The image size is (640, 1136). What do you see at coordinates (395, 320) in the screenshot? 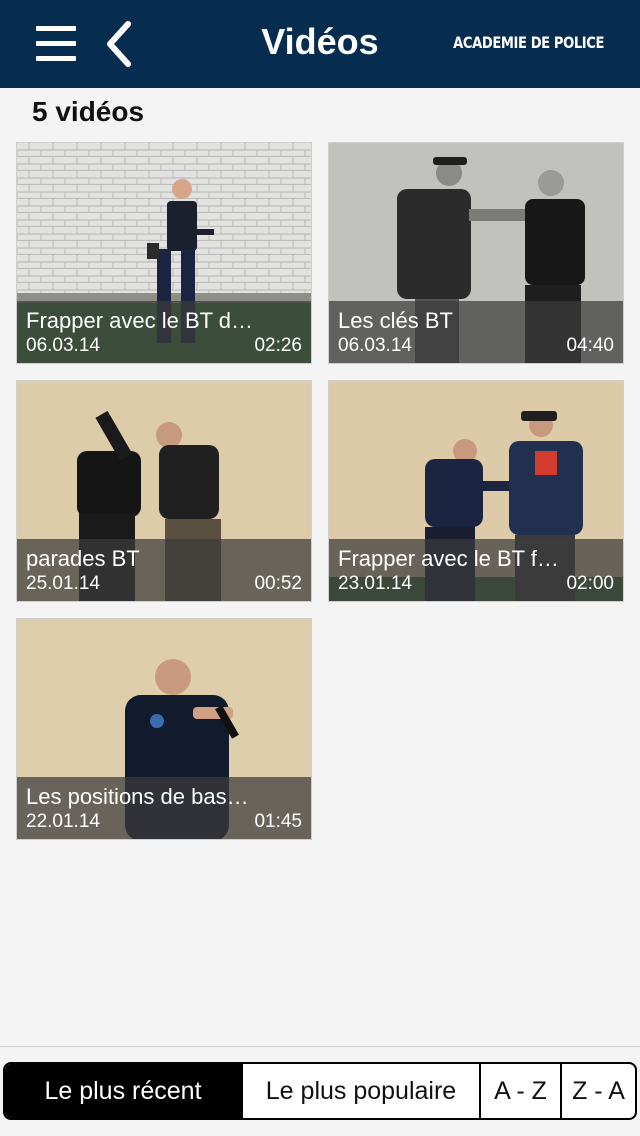
I see `video-title: Les clés BT` at bounding box center [395, 320].